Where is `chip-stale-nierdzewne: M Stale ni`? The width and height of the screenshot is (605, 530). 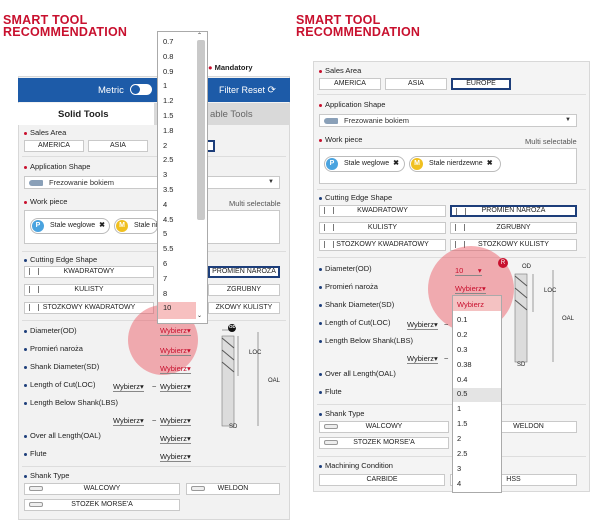
chip-stale-nierdzewne: M Stale ni is located at coordinates (136, 226).